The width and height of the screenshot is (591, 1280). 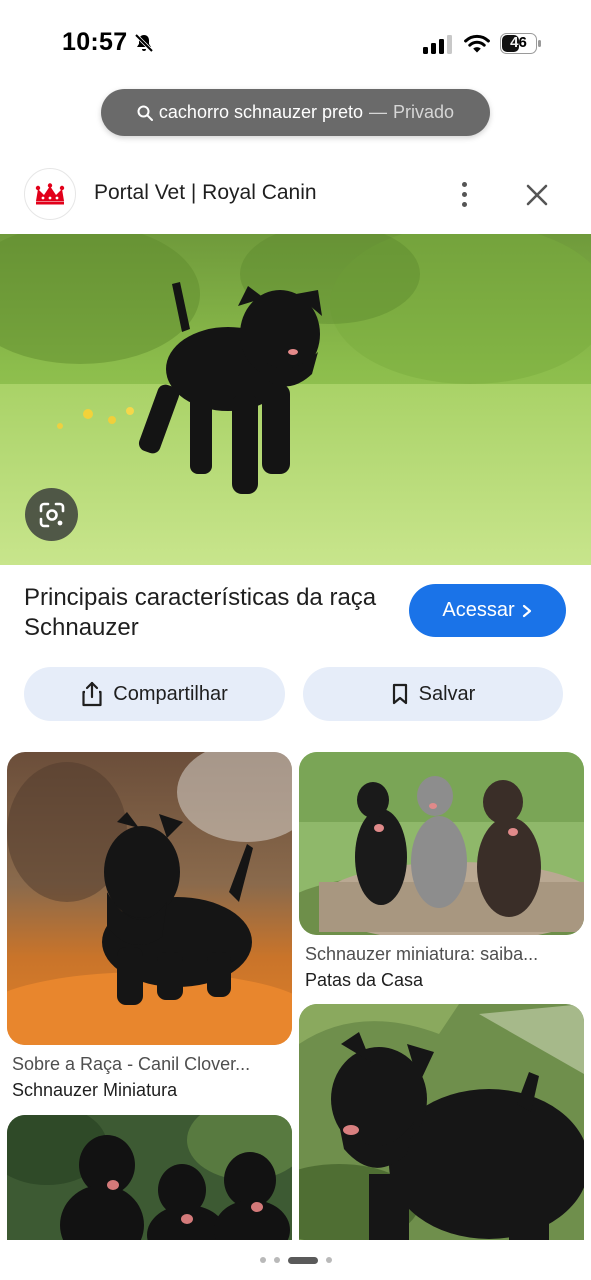 What do you see at coordinates (170, 693) in the screenshot?
I see `share-button-label: Compartilhar` at bounding box center [170, 693].